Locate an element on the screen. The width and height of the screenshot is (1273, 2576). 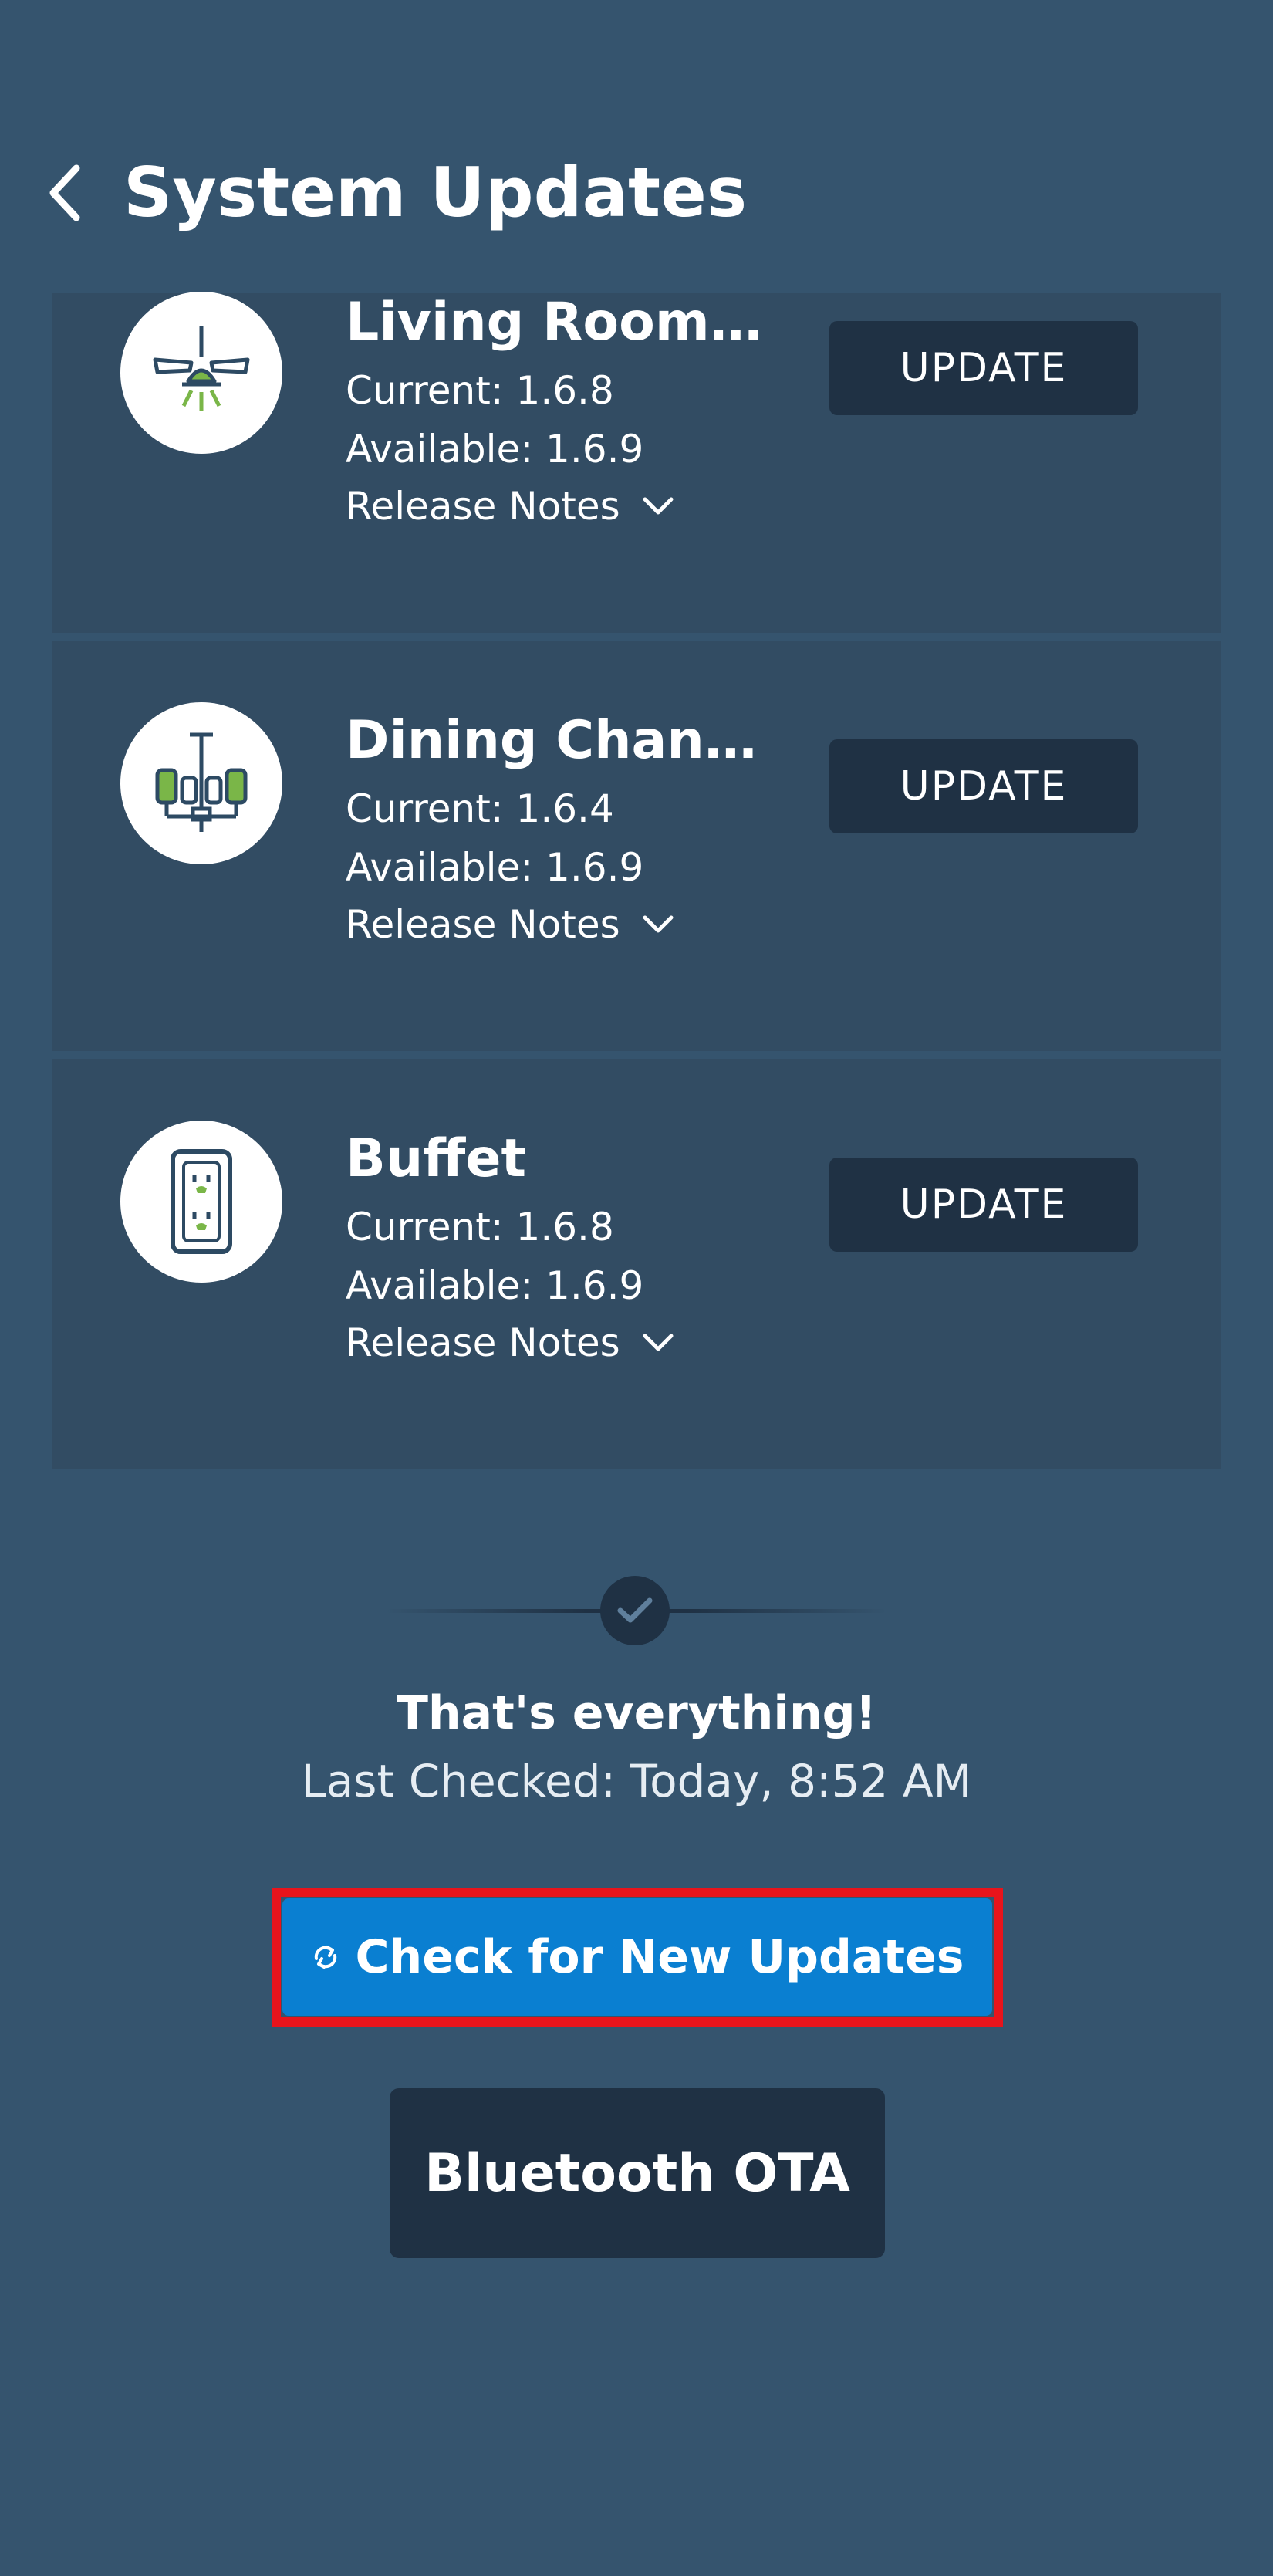
check-for-updates-button: Check for New Updates is located at coordinates (637, 1957).